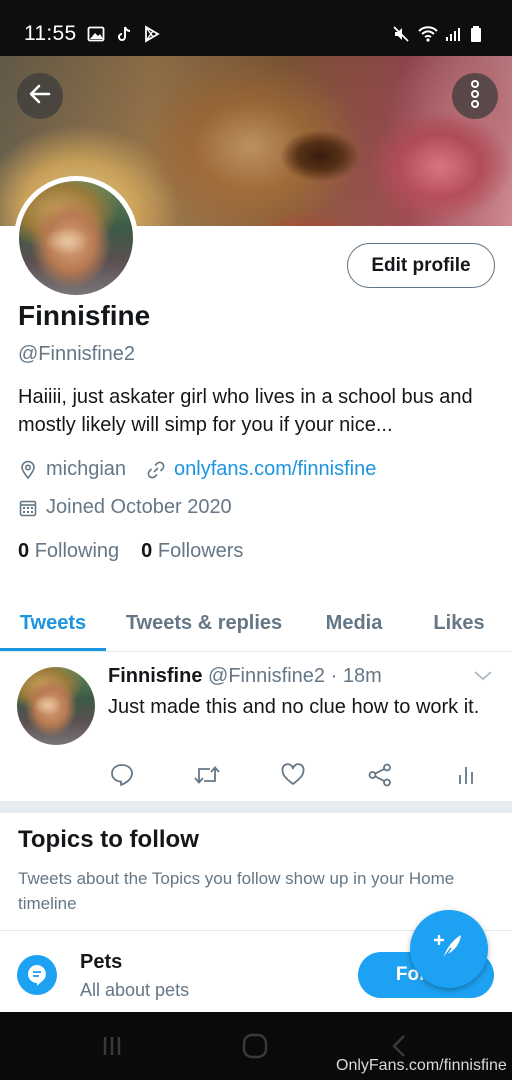  I want to click on watermark: OnlyFans.com/finnisfine, so click(421, 1065).